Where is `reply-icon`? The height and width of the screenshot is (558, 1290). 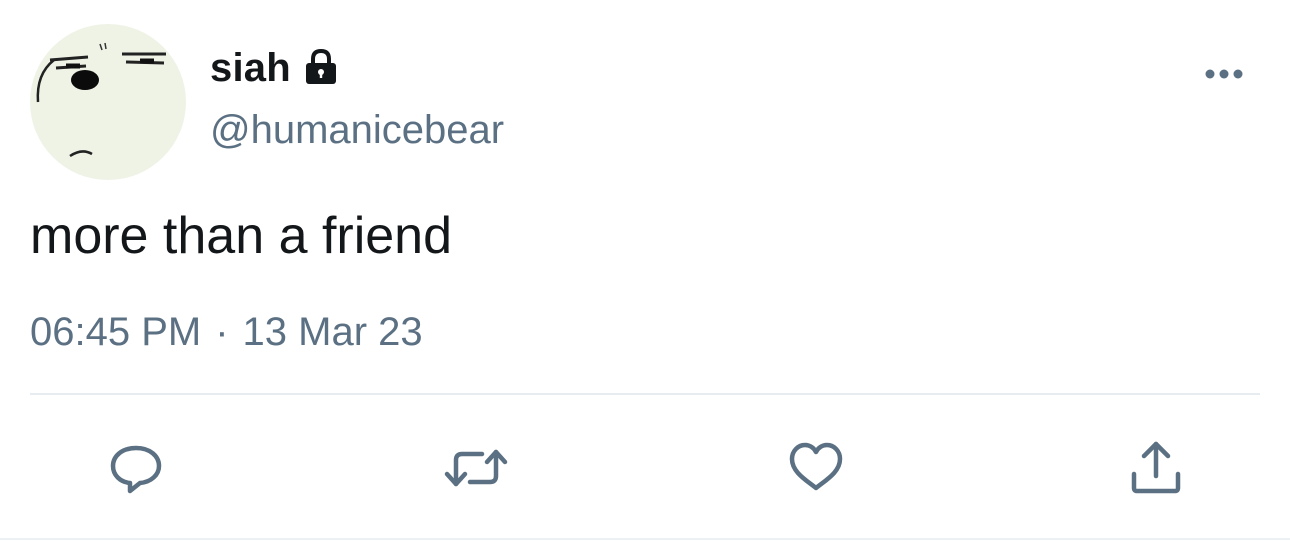 reply-icon is located at coordinates (136, 469).